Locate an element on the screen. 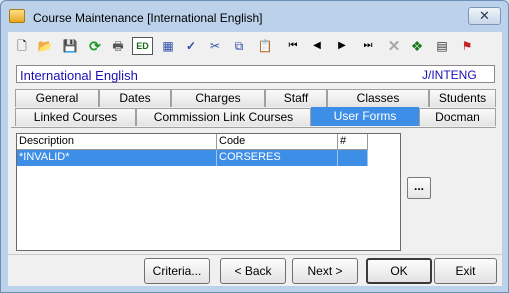  tab-commission-link-courses: Commission Link Courses is located at coordinates (223, 117).